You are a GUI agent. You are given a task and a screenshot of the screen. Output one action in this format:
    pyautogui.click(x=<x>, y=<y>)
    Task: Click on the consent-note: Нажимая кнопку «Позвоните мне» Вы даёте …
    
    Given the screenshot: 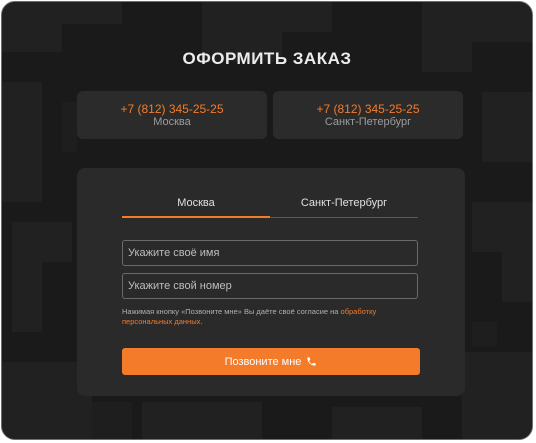 What is the action you would take?
    pyautogui.click(x=270, y=316)
    